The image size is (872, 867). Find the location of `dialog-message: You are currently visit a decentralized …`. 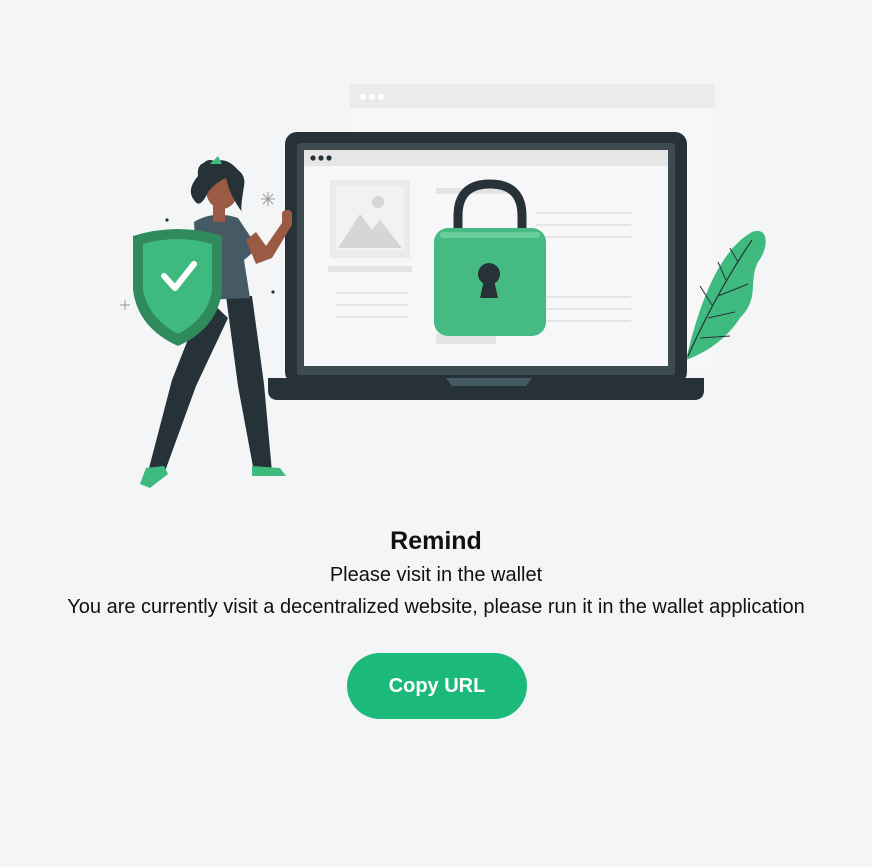

dialog-message: You are currently visit a decentralized … is located at coordinates (436, 607).